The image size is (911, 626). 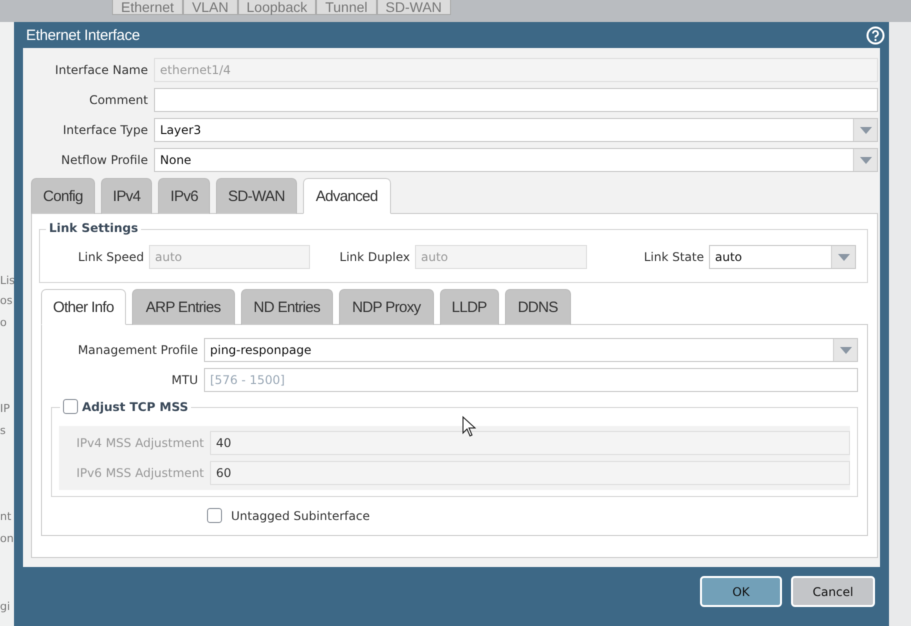 What do you see at coordinates (875, 35) in the screenshot?
I see `help-icon` at bounding box center [875, 35].